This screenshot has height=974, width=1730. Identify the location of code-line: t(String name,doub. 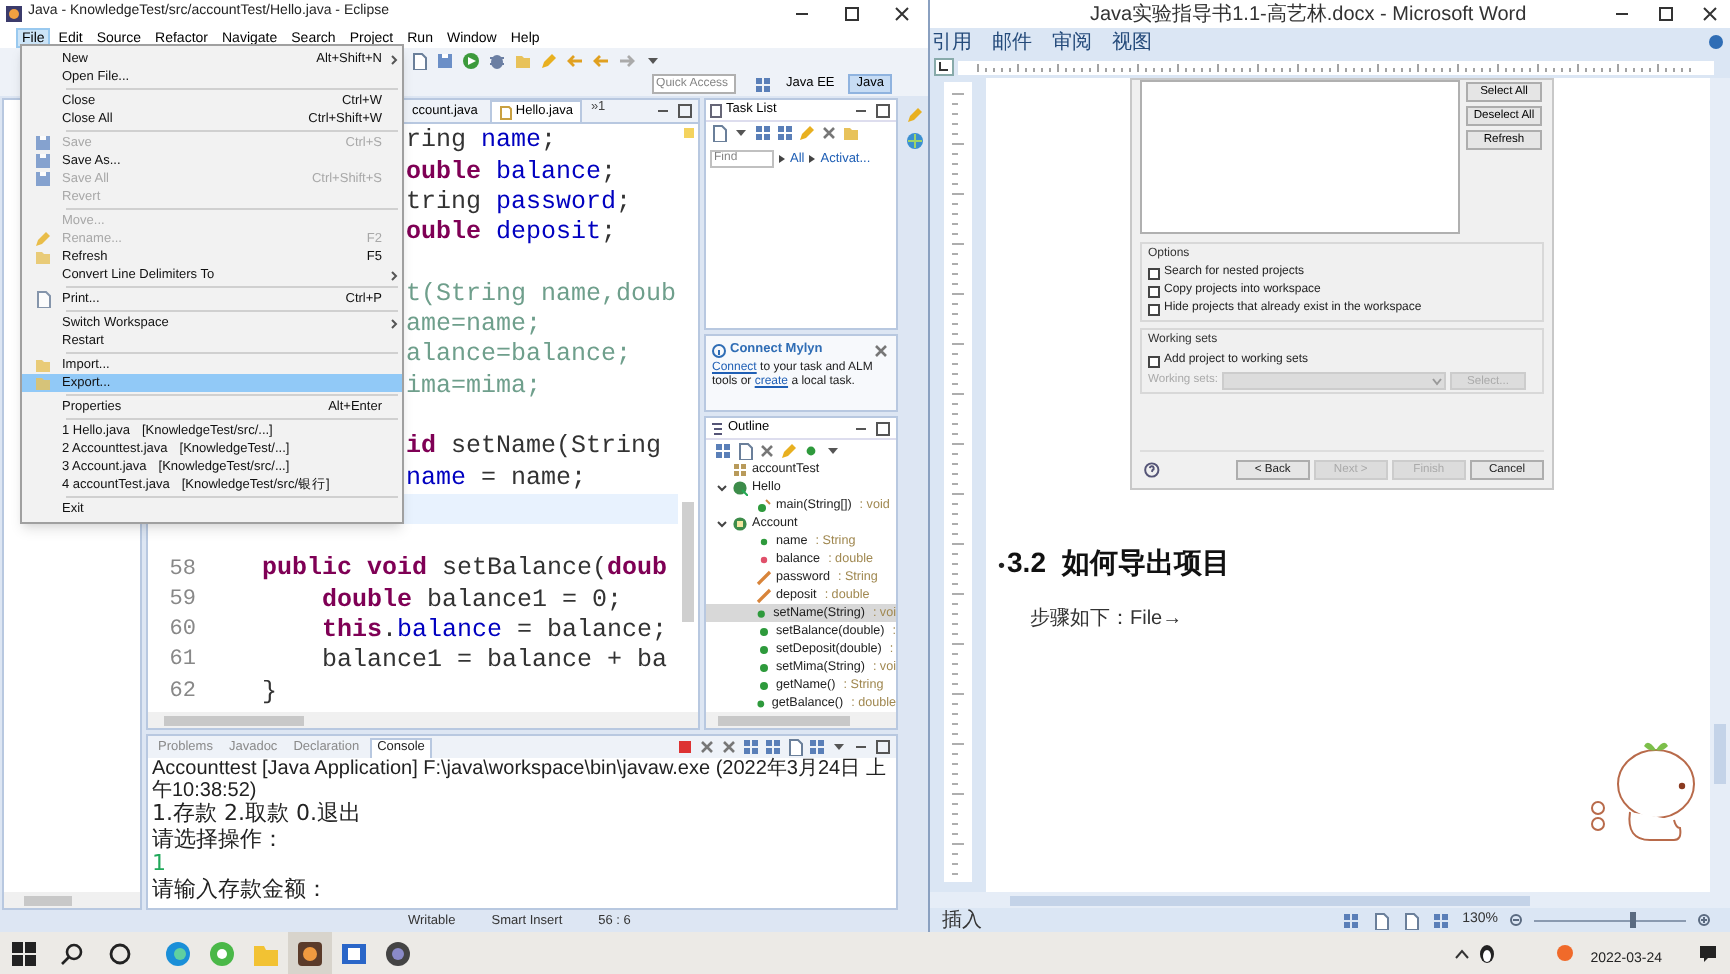
(541, 294).